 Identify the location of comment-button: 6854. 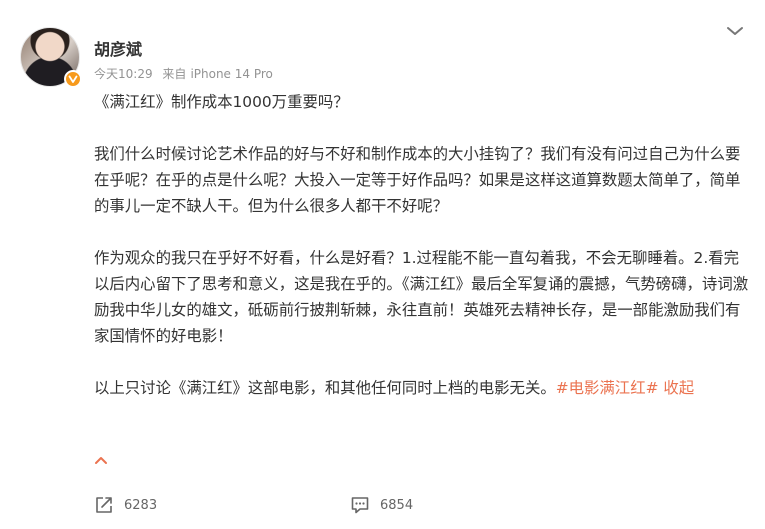
(381, 505).